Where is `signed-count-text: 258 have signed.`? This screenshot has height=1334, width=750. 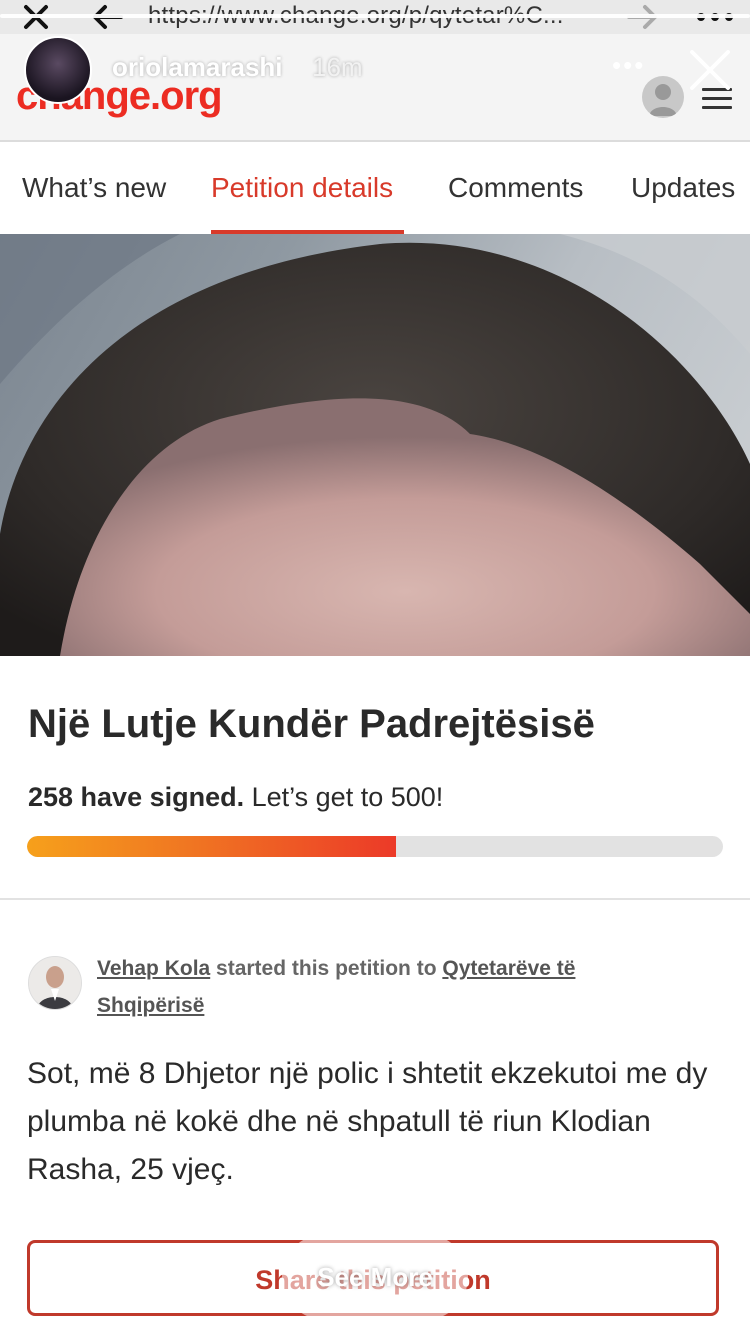 signed-count-text: 258 have signed. is located at coordinates (136, 797).